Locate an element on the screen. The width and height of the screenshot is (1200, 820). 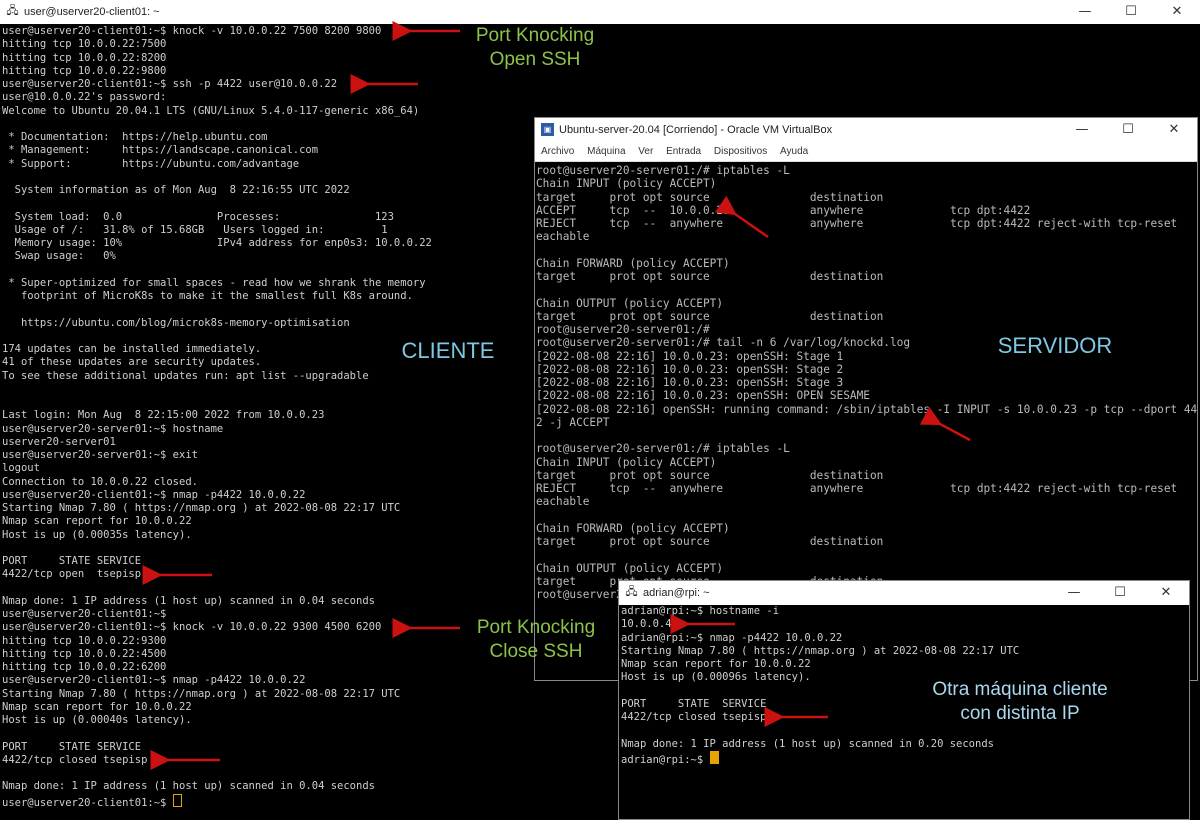
annotation-open-ssh: Port Knocking Open SSH is located at coordinates (535, 47).